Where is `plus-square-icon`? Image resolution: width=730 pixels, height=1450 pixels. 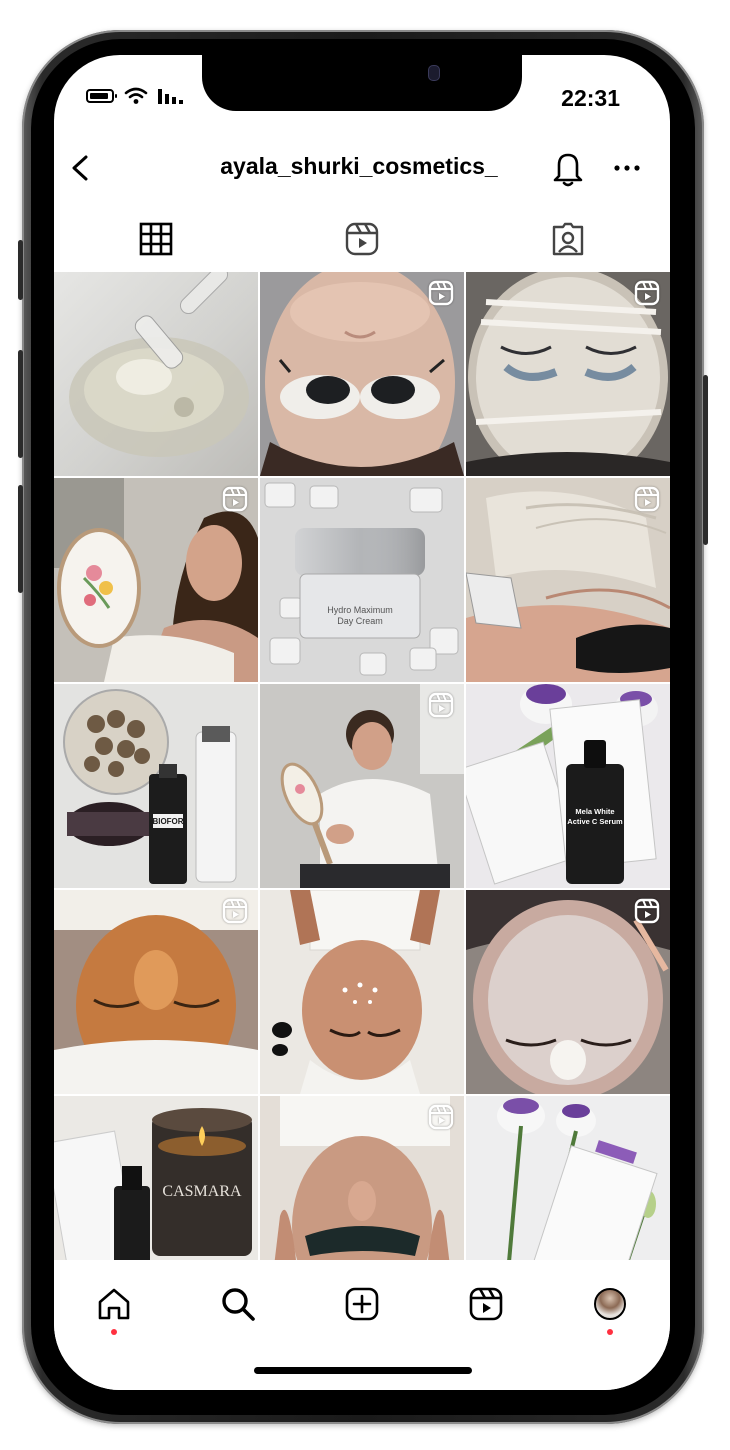 plus-square-icon is located at coordinates (362, 1304).